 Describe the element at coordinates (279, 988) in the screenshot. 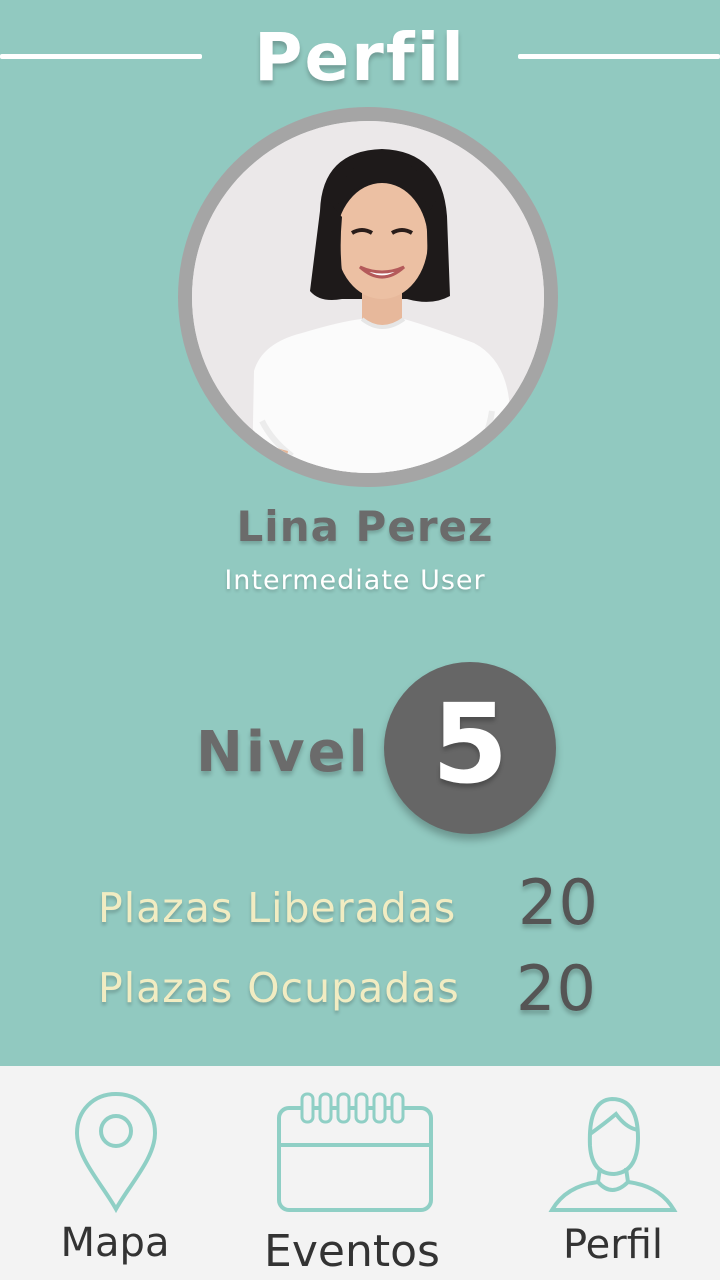

I see `stat-label-plazas-ocupadas: Plazas Ocupadas` at that location.